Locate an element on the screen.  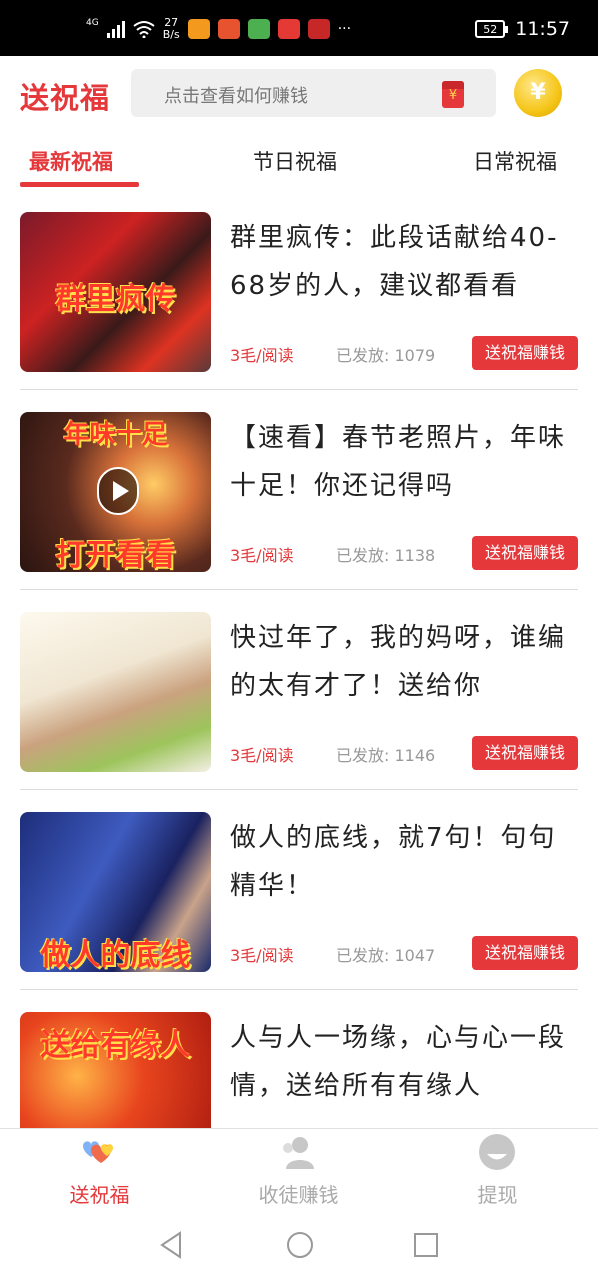
network-type: 4G is located at coordinates (92, 23).